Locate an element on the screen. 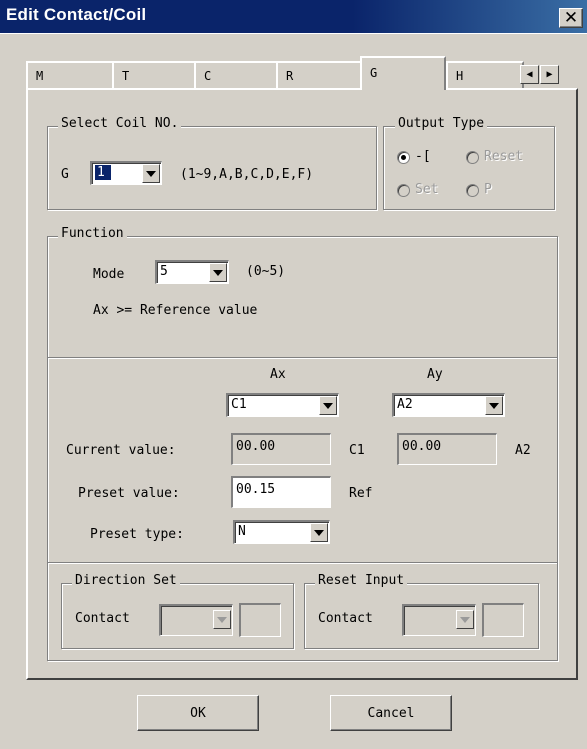  preset-type-label: Preset type: is located at coordinates (137, 534).